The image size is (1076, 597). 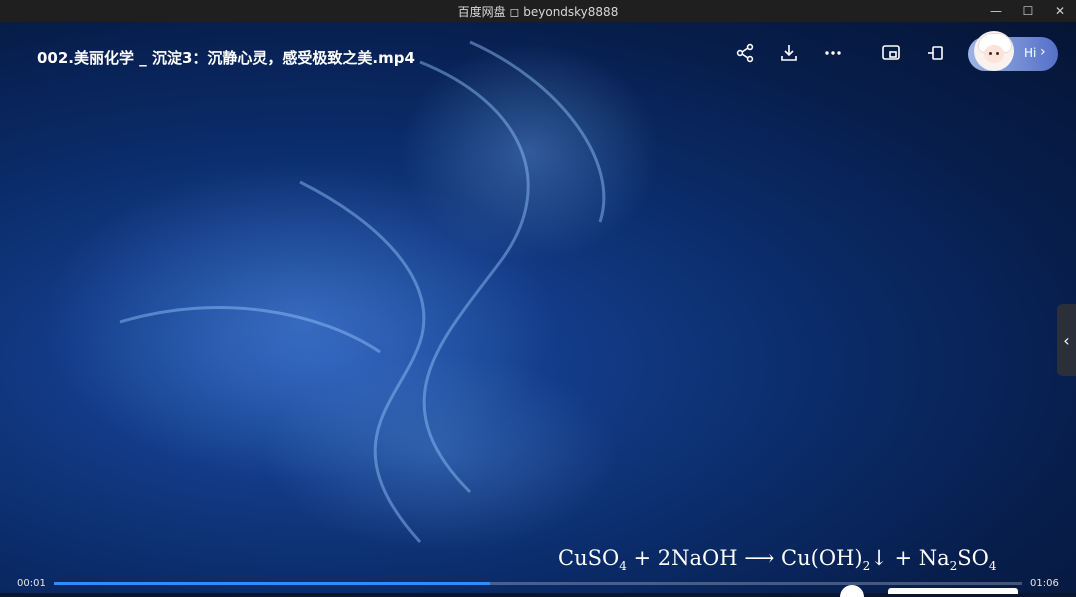 What do you see at coordinates (1028, 11) in the screenshot?
I see `maximize-button: ☐` at bounding box center [1028, 11].